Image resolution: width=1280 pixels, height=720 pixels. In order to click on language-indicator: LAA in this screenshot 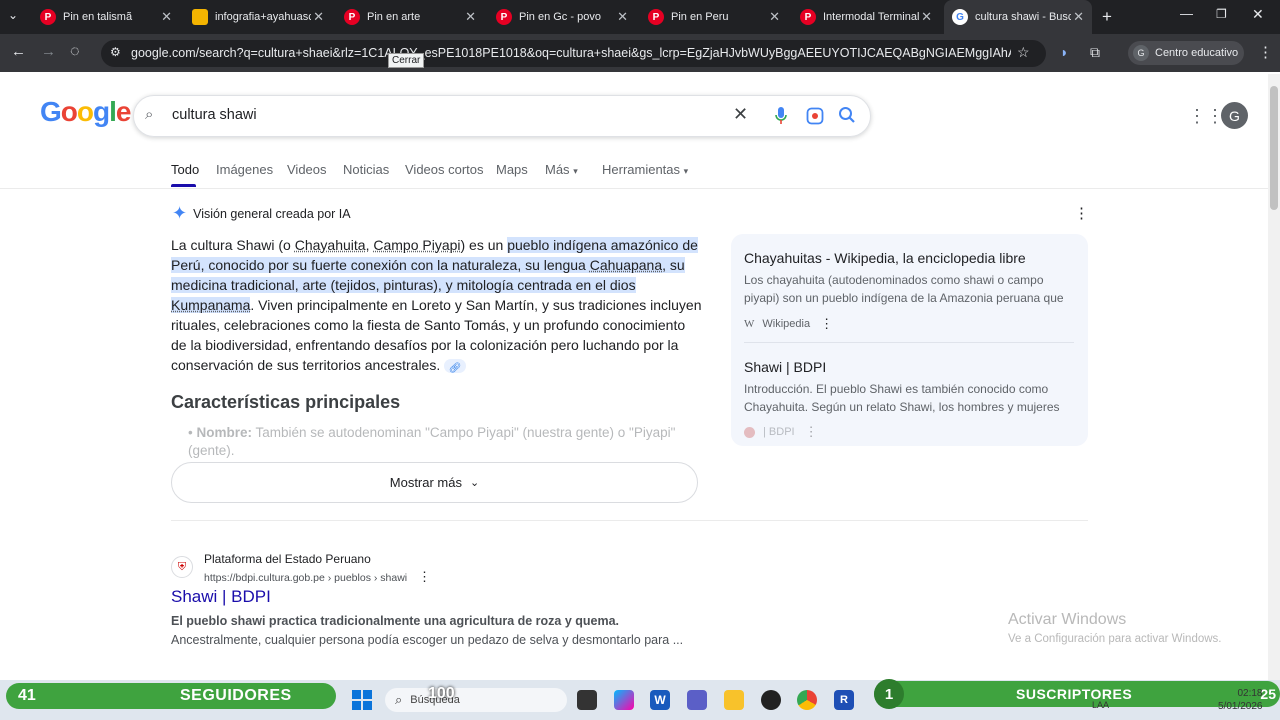, I will do `click(1100, 705)`.